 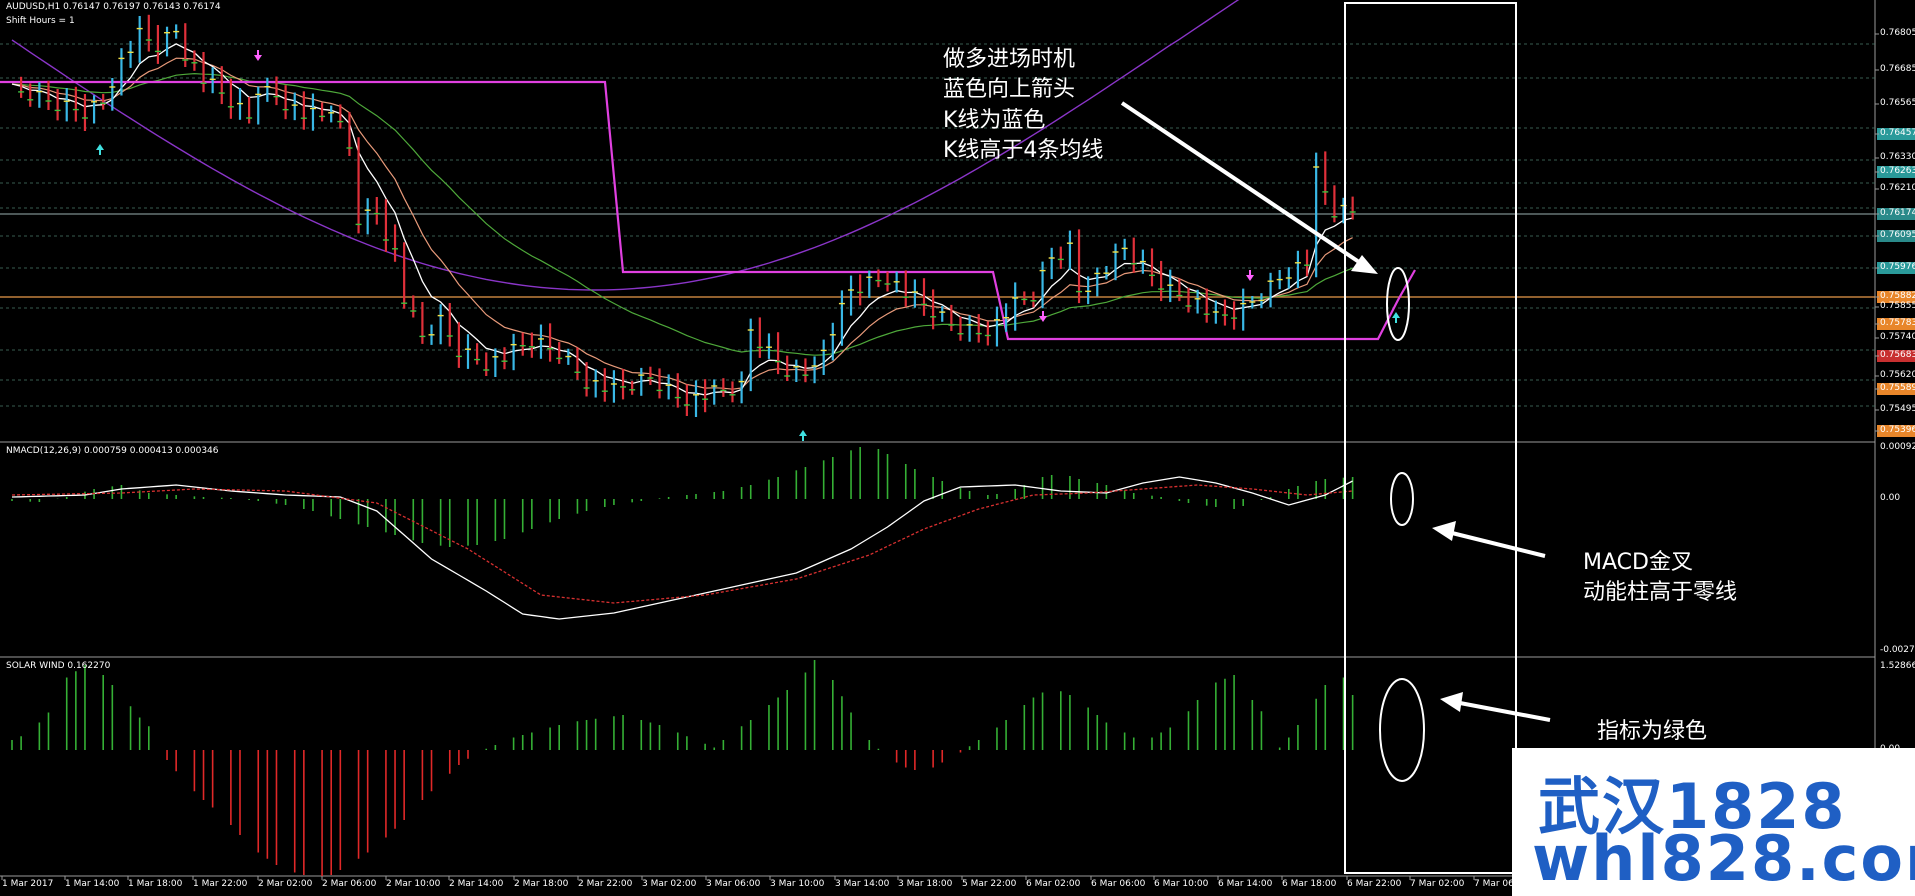 What do you see at coordinates (1660, 578) in the screenshot?
I see `macd-annotation: MACD金叉 动能柱高于零线` at bounding box center [1660, 578].